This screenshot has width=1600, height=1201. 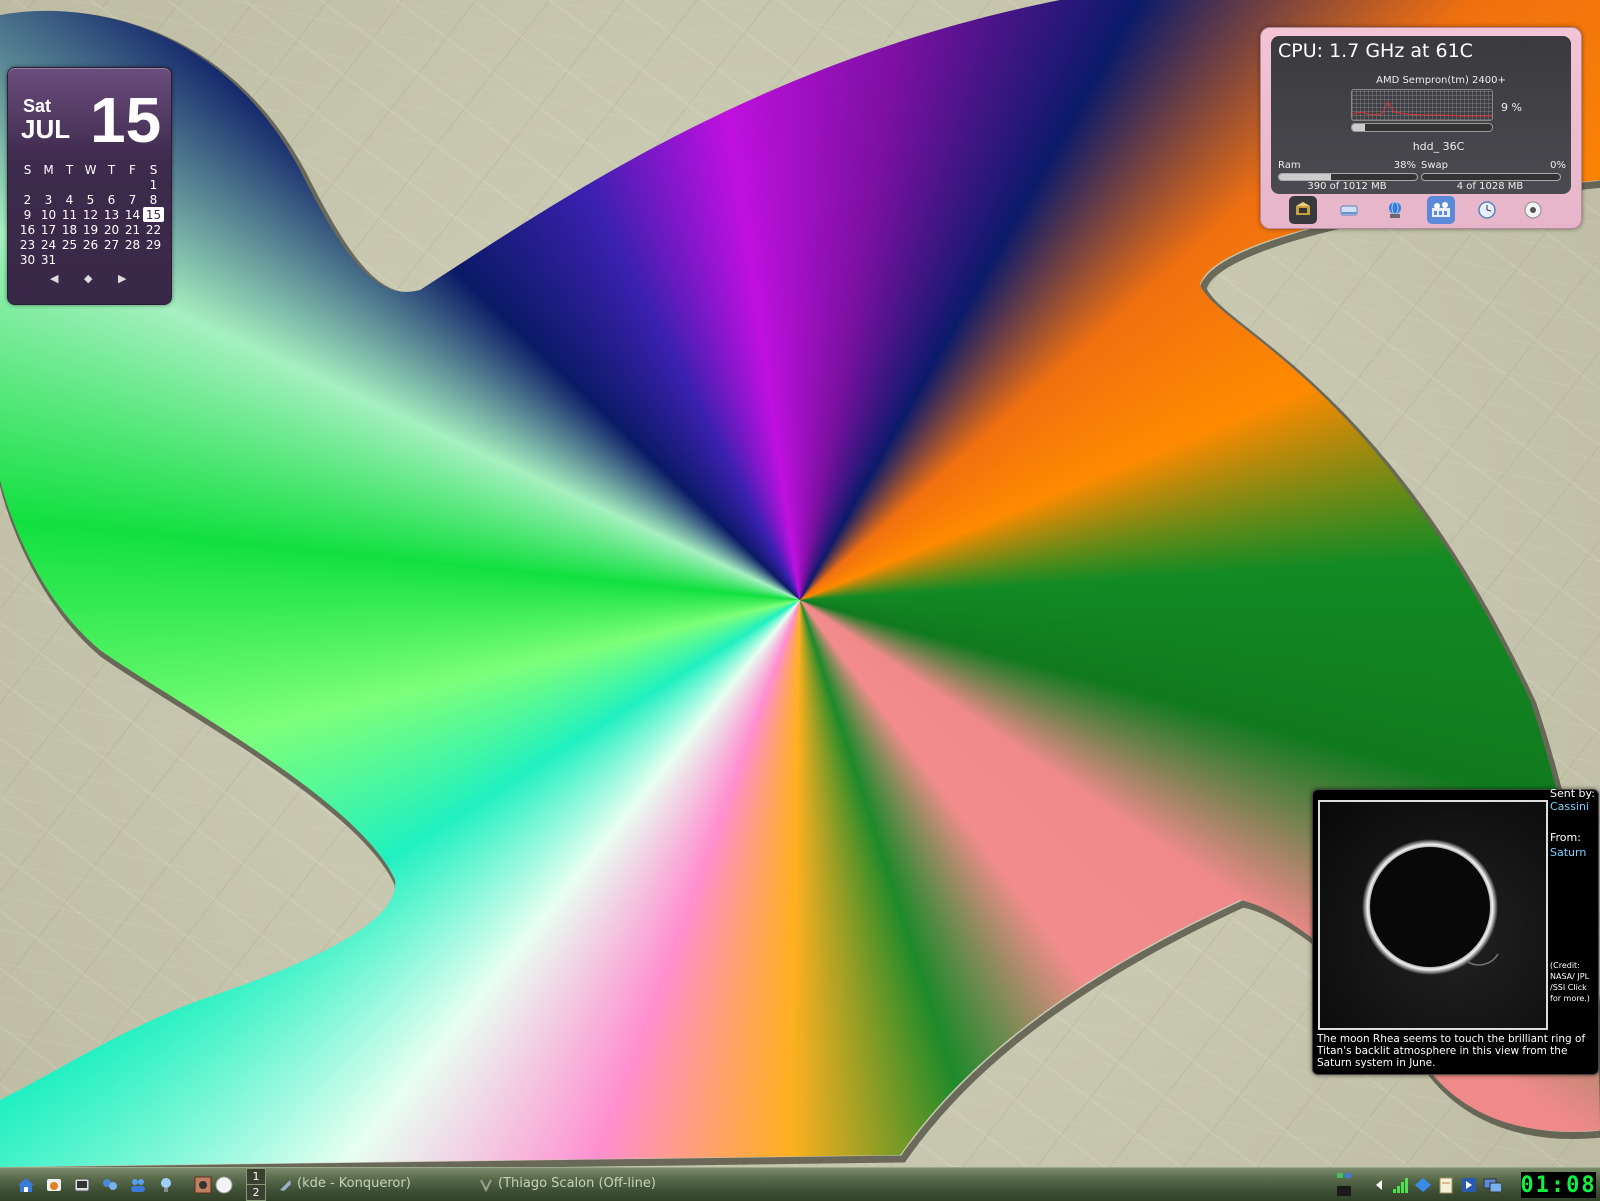 I want to click on calendar-day-cell: 18, so click(x=69, y=229).